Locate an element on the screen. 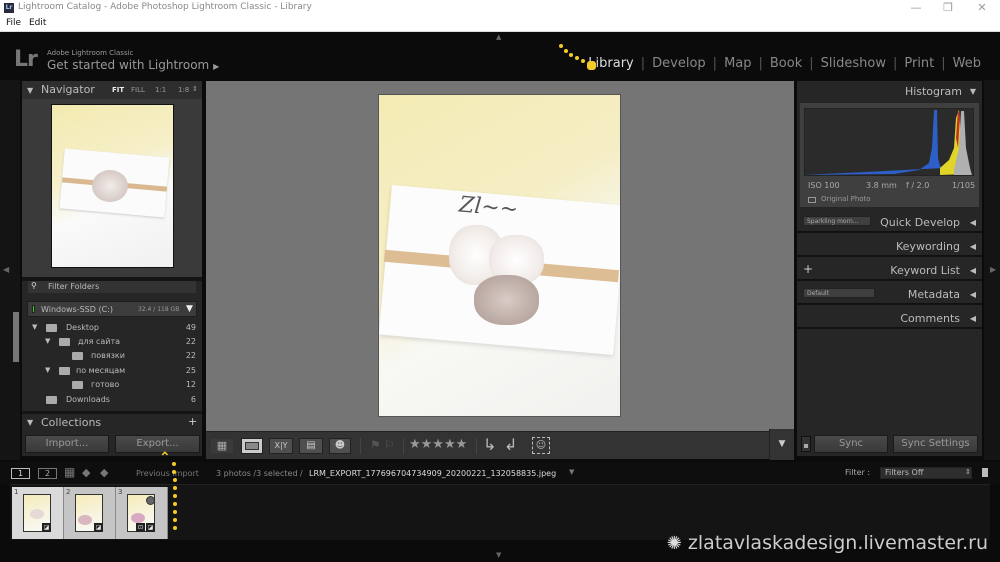 Image resolution: width=1000 pixels, height=562 pixels. loupe-view-button is located at coordinates (252, 446).